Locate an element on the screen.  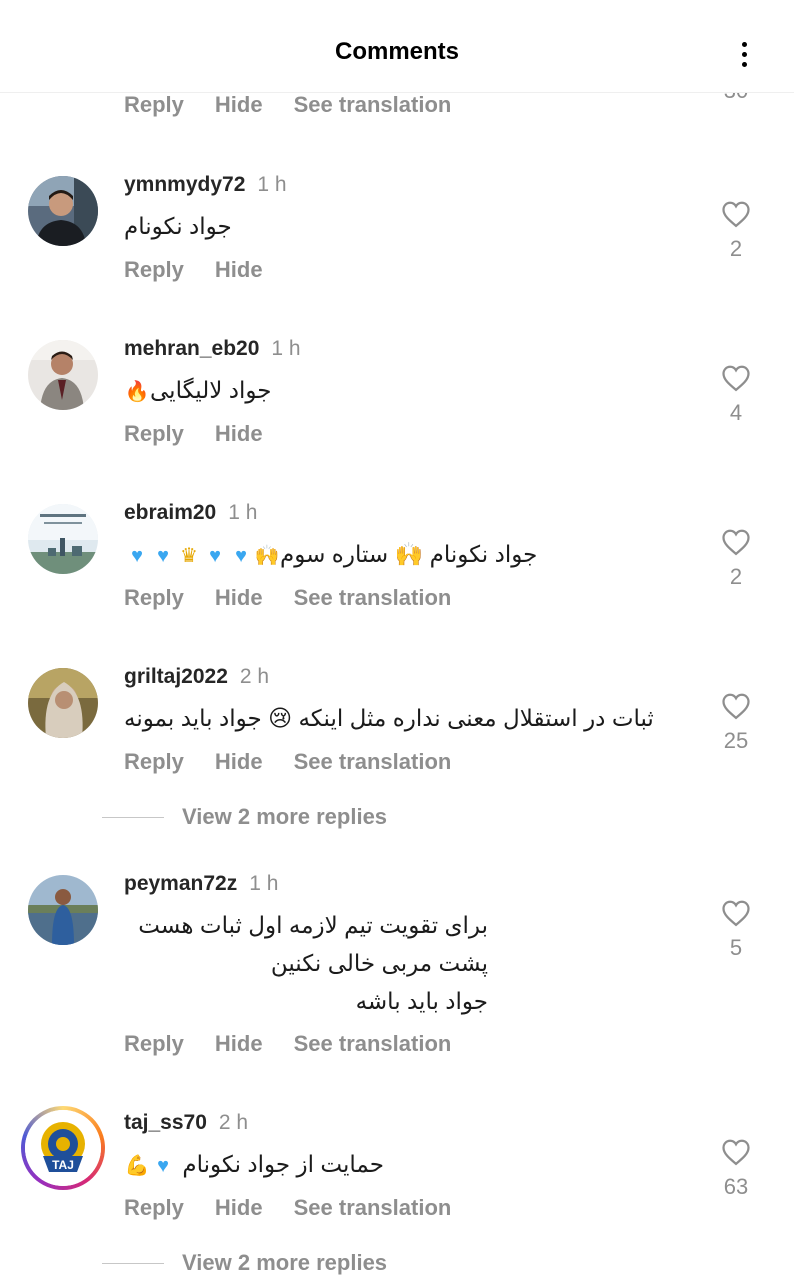
username: taj_ss70 is located at coordinates (165, 1122).